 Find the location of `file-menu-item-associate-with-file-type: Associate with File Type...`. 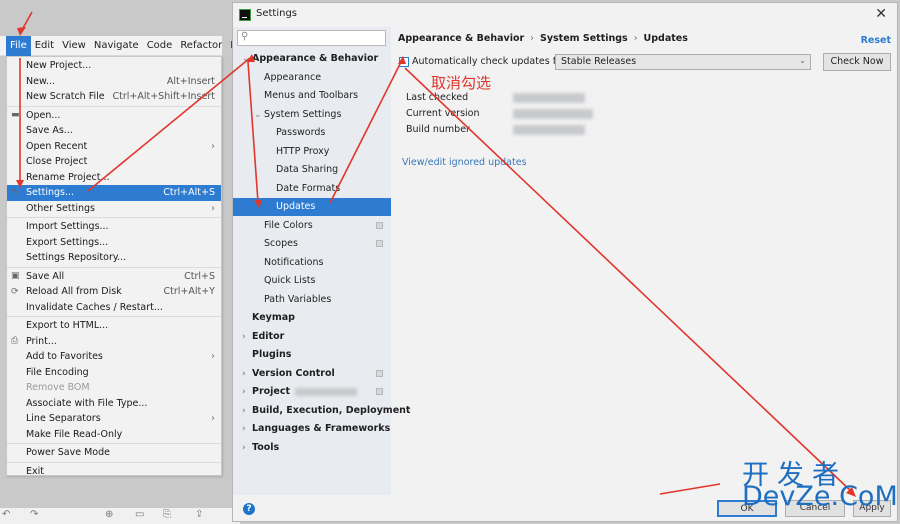

file-menu-item-associate-with-file-type: Associate with File Type... is located at coordinates (114, 404).